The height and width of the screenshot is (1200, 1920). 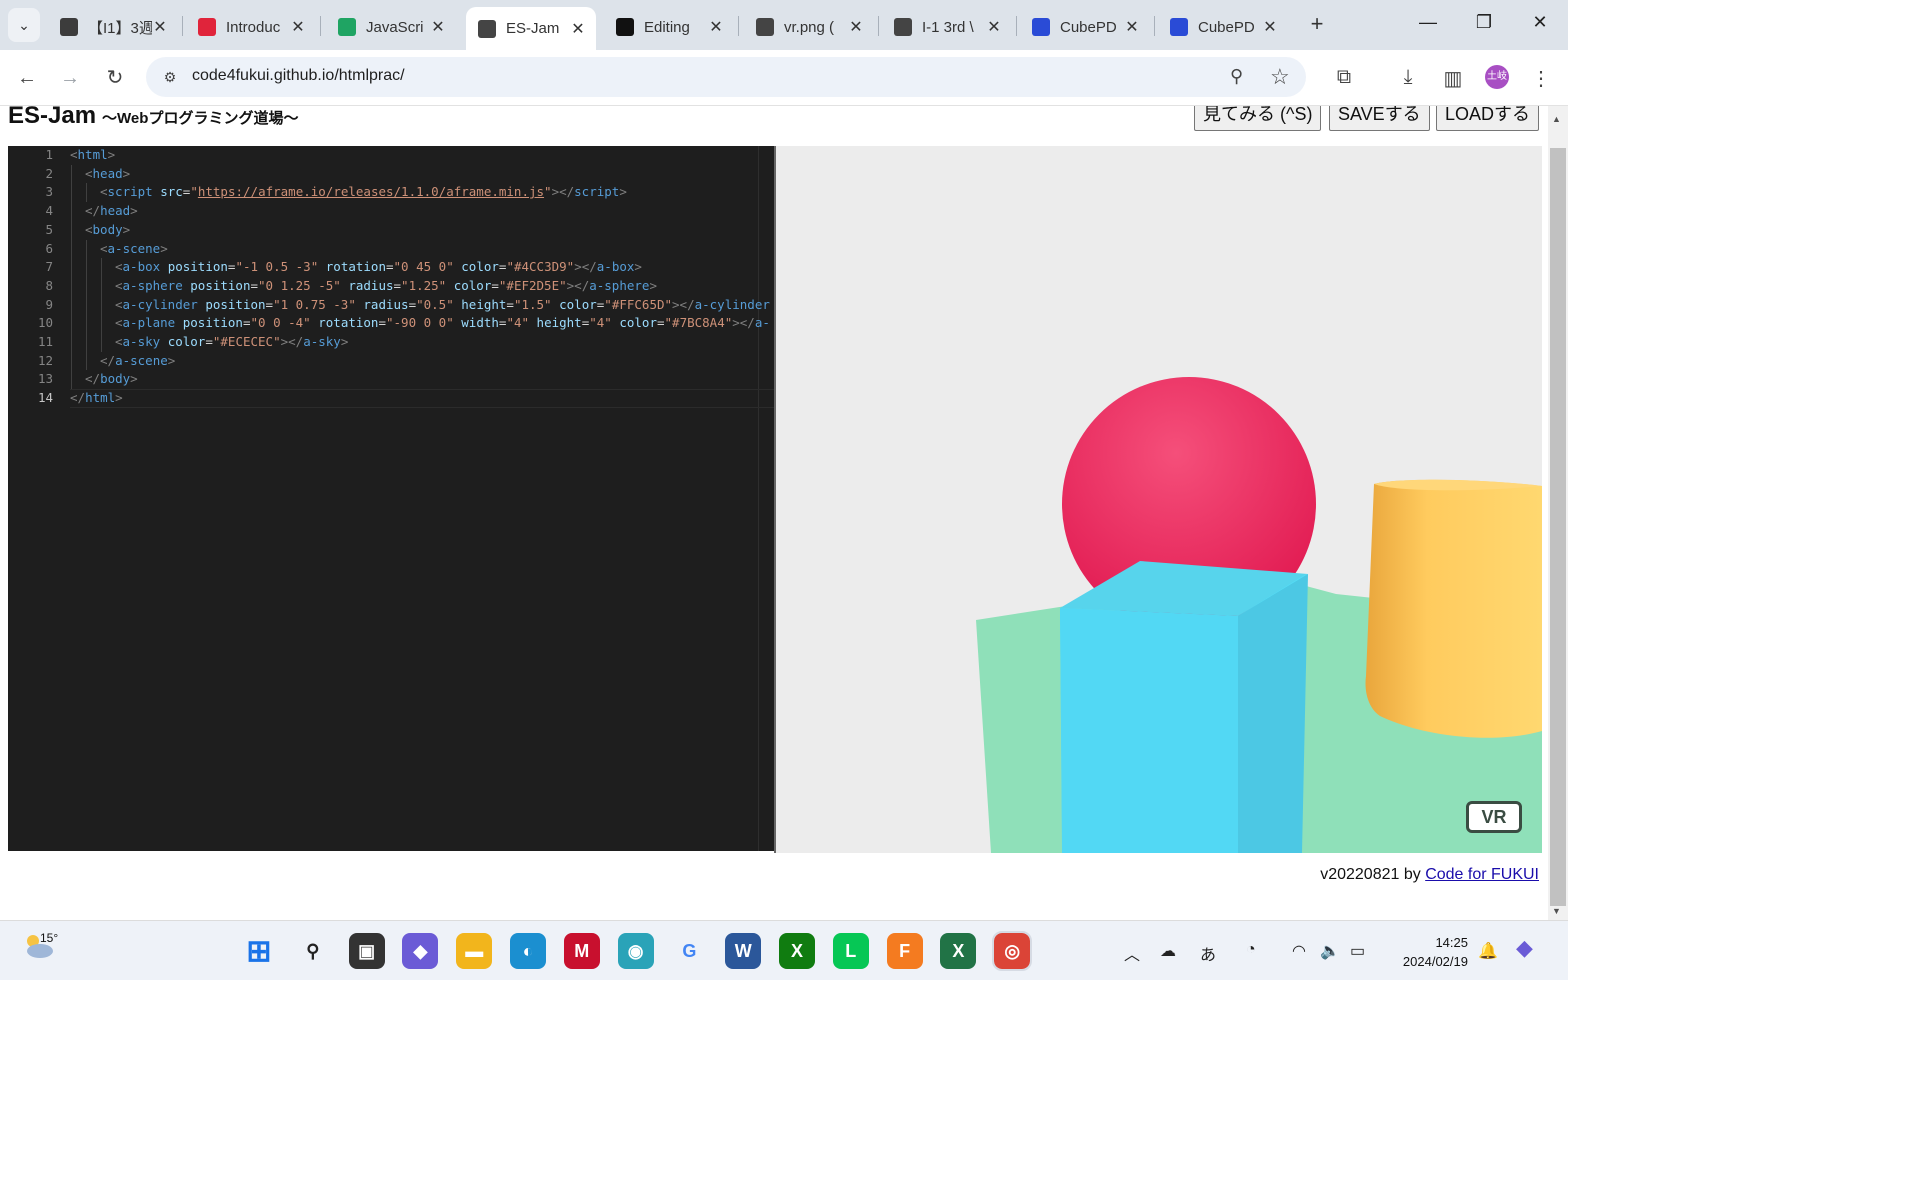 I want to click on task-view-icon: ▣, so click(x=366, y=951).